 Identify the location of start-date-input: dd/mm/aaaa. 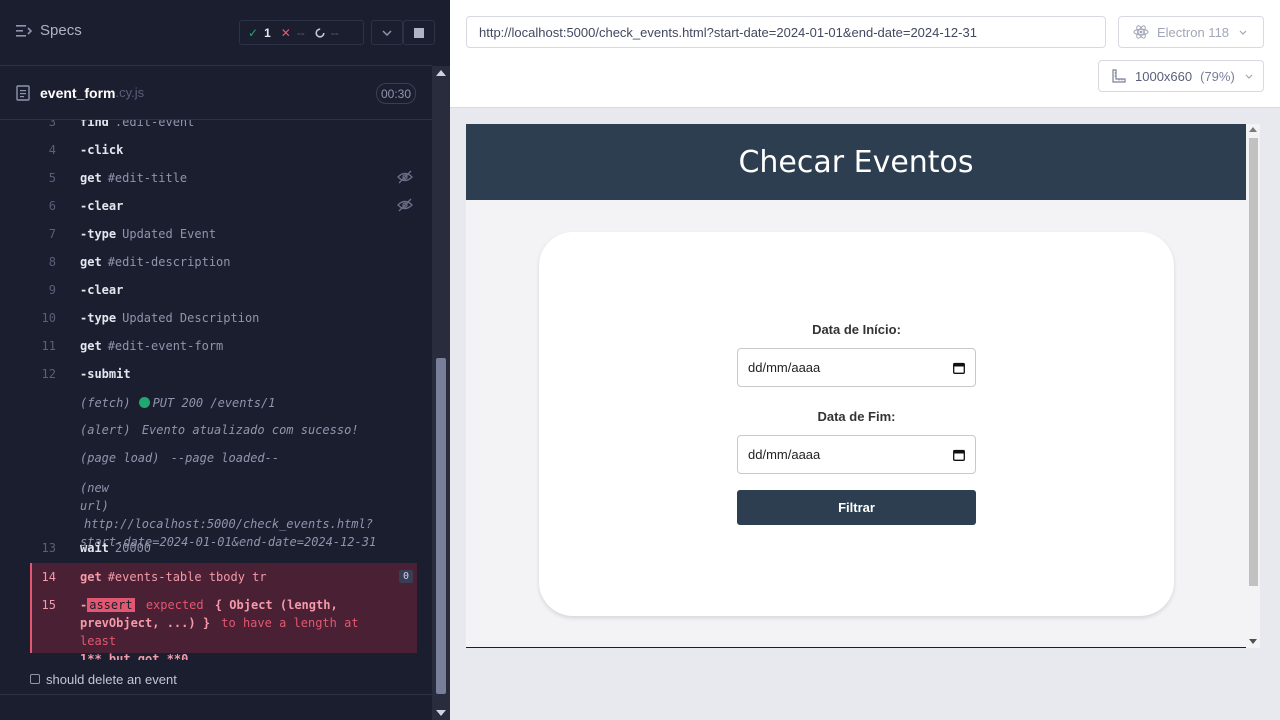
(856, 367).